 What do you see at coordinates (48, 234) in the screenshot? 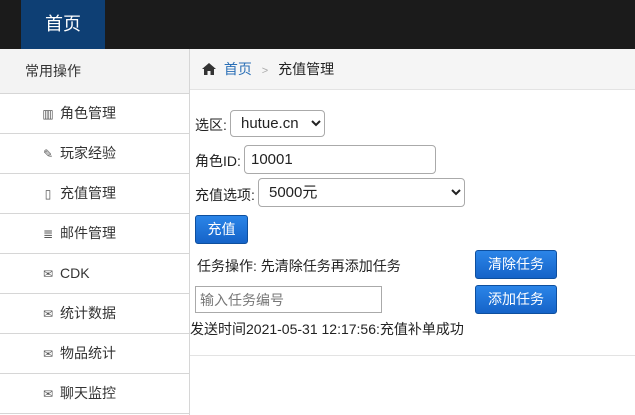
I see `list-icon: ≣` at bounding box center [48, 234].